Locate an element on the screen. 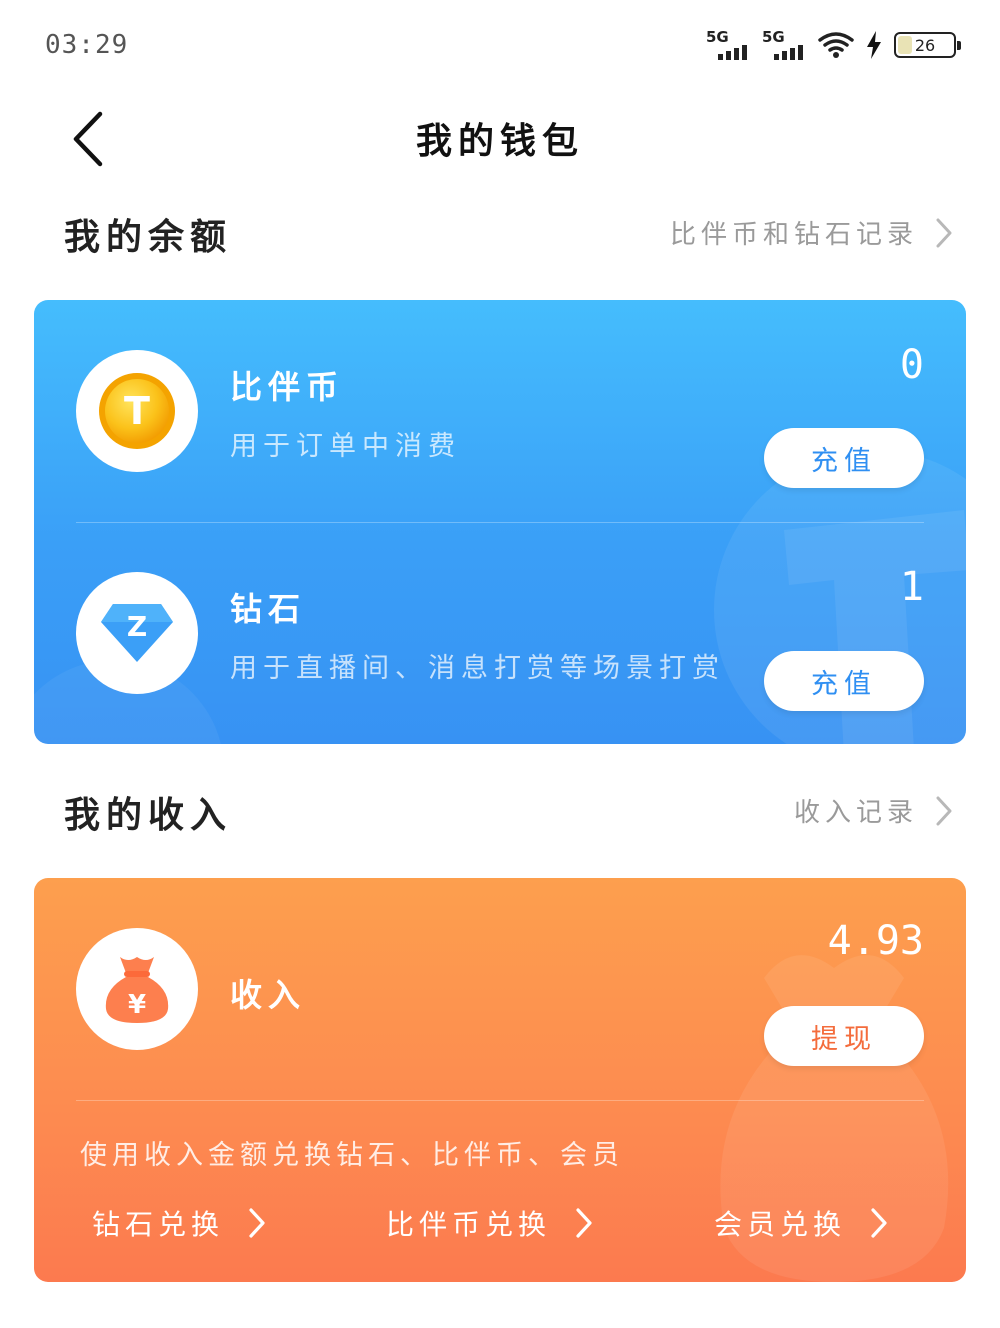  coin-name: 比伴币 is located at coordinates (287, 387).